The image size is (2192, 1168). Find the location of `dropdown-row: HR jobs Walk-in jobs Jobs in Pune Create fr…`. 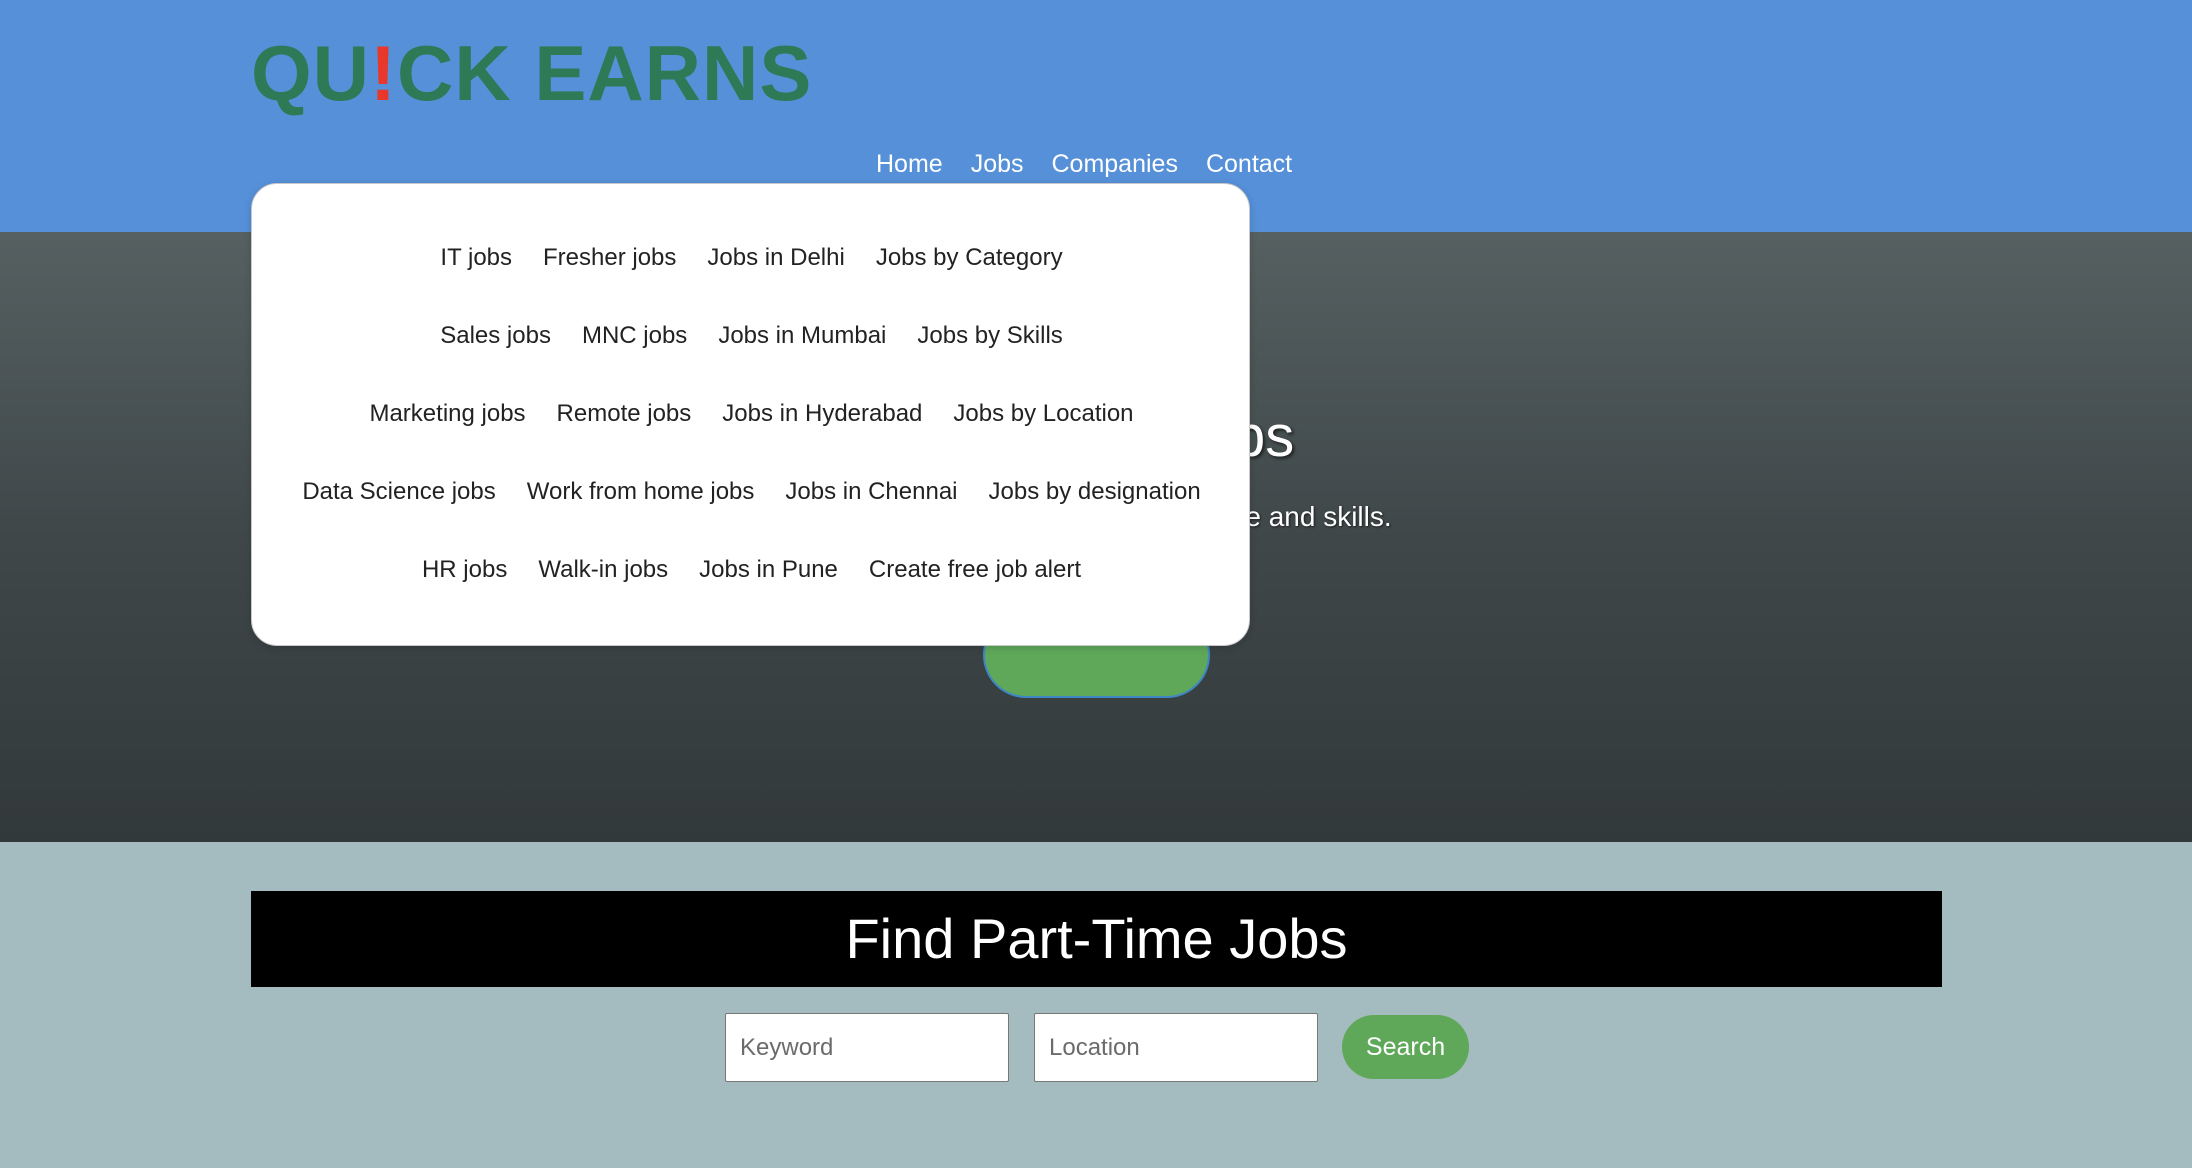

dropdown-row: HR jobs Walk-in jobs Jobs in Pune Create fr… is located at coordinates (751, 570).